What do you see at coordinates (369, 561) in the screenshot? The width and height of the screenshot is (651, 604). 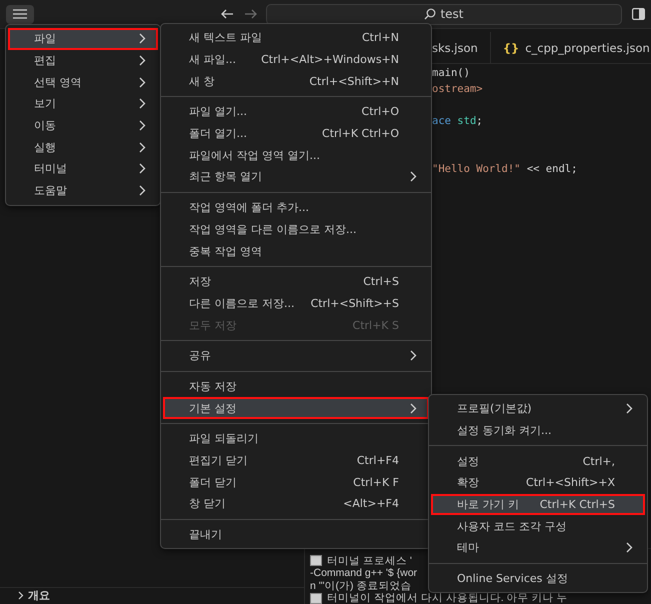 I see `terminal-text: 터미널 프로세스 '` at bounding box center [369, 561].